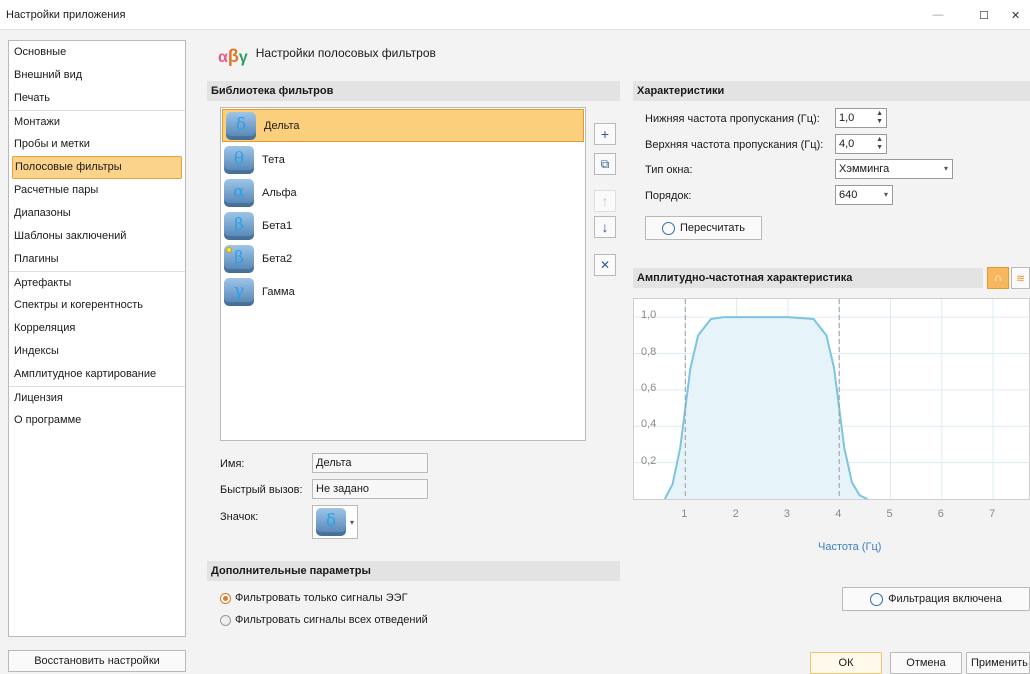 The width and height of the screenshot is (1030, 674). I want to click on sidebar-item-probes: Пробы и метки, so click(97, 144).